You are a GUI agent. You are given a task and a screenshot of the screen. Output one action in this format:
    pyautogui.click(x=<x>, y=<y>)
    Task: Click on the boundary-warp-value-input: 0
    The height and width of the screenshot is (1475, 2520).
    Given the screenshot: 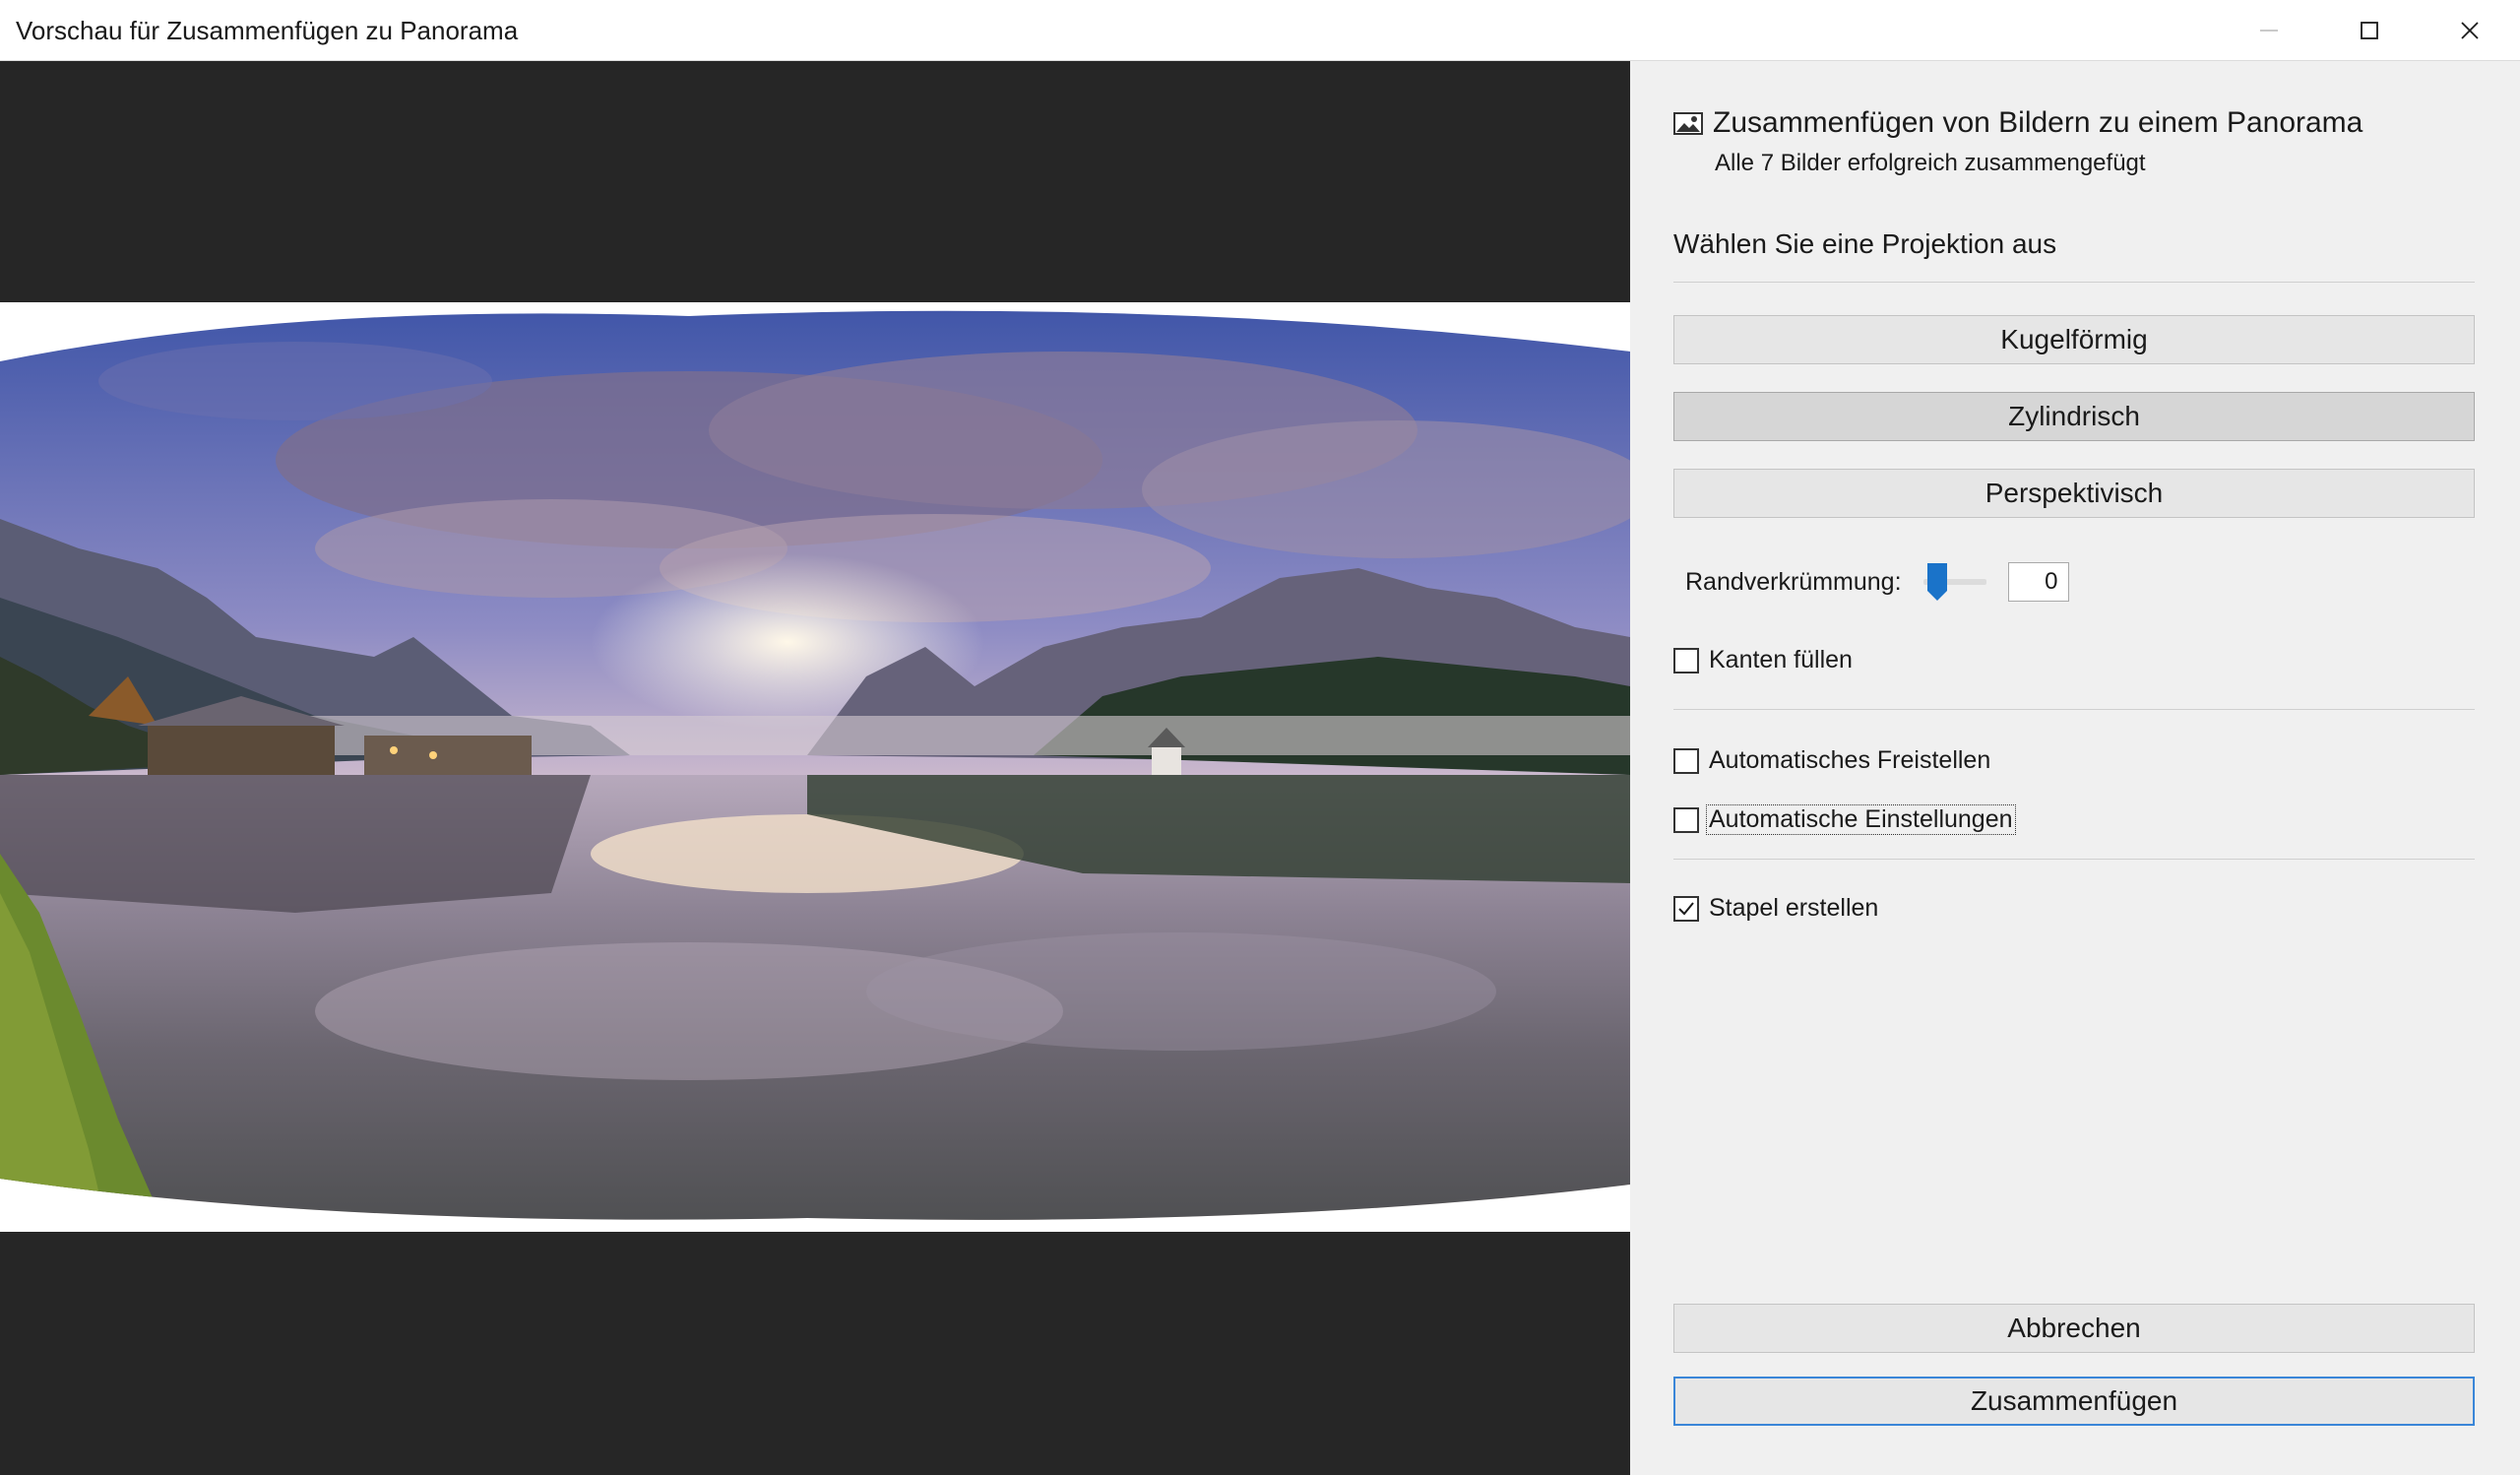 What is the action you would take?
    pyautogui.click(x=2038, y=582)
    